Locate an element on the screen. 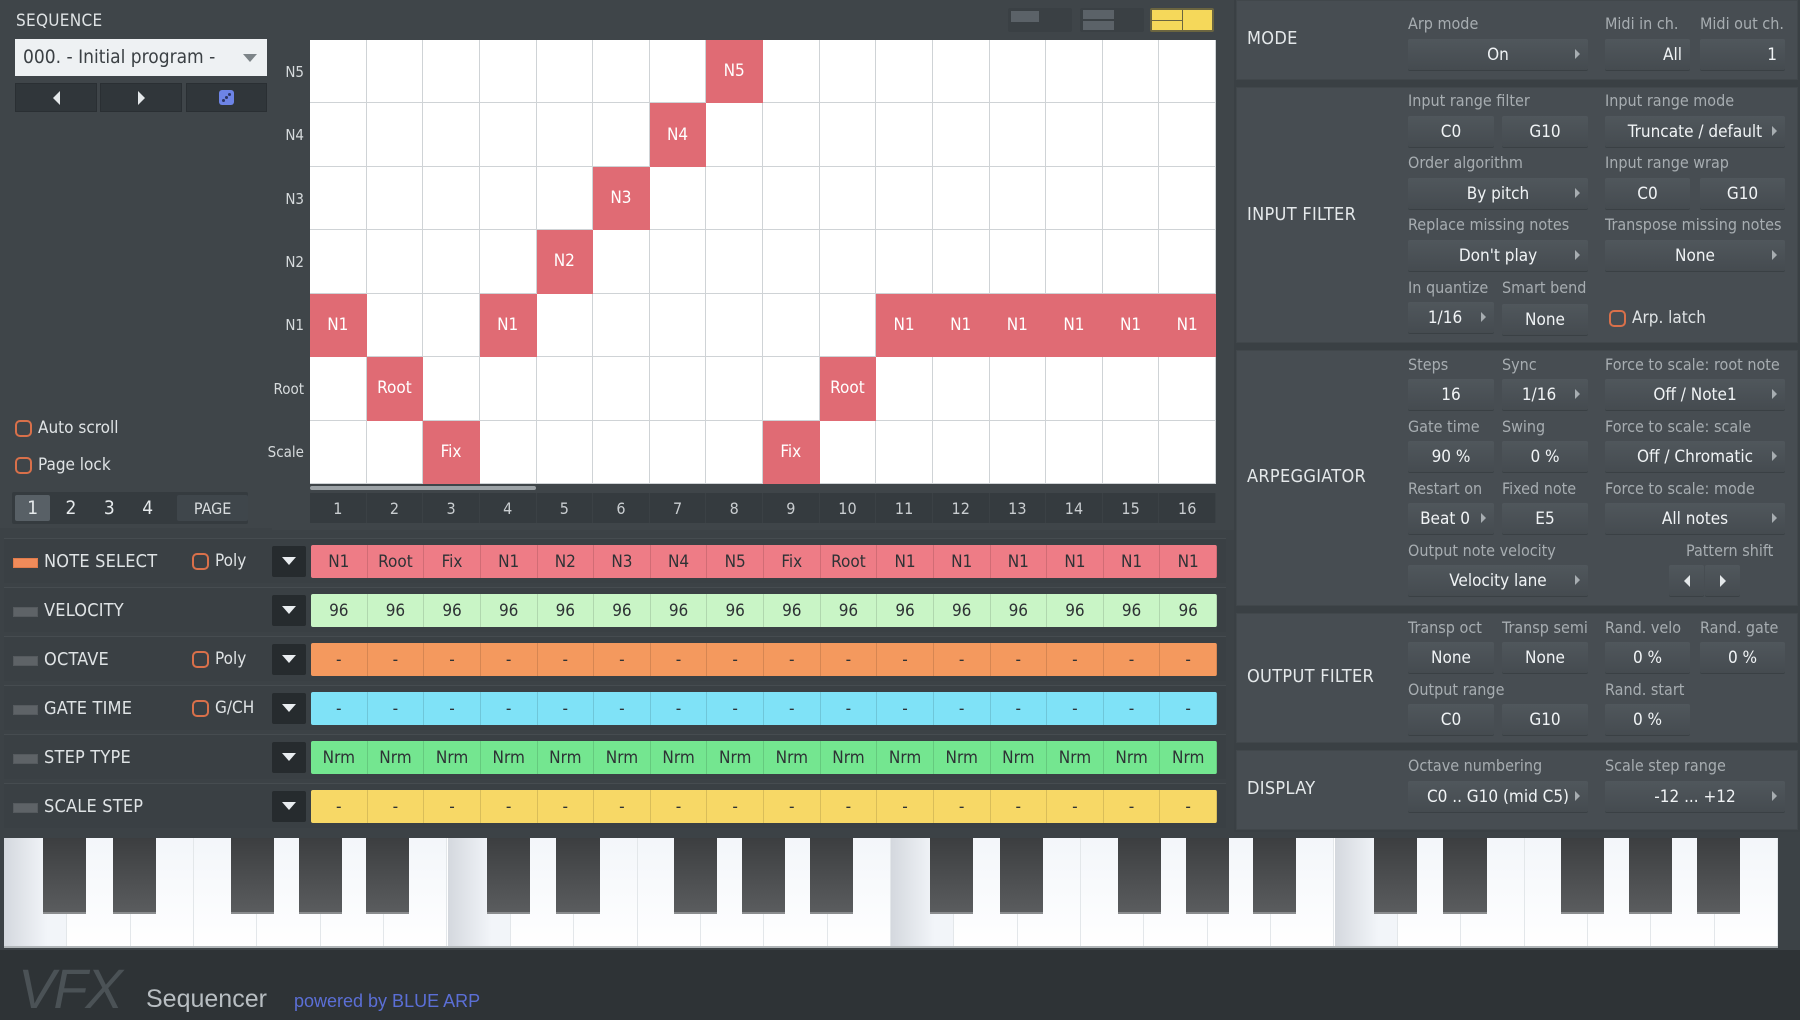 This screenshot has width=1800, height=1020. arp-mode-button: On is located at coordinates (1498, 54).